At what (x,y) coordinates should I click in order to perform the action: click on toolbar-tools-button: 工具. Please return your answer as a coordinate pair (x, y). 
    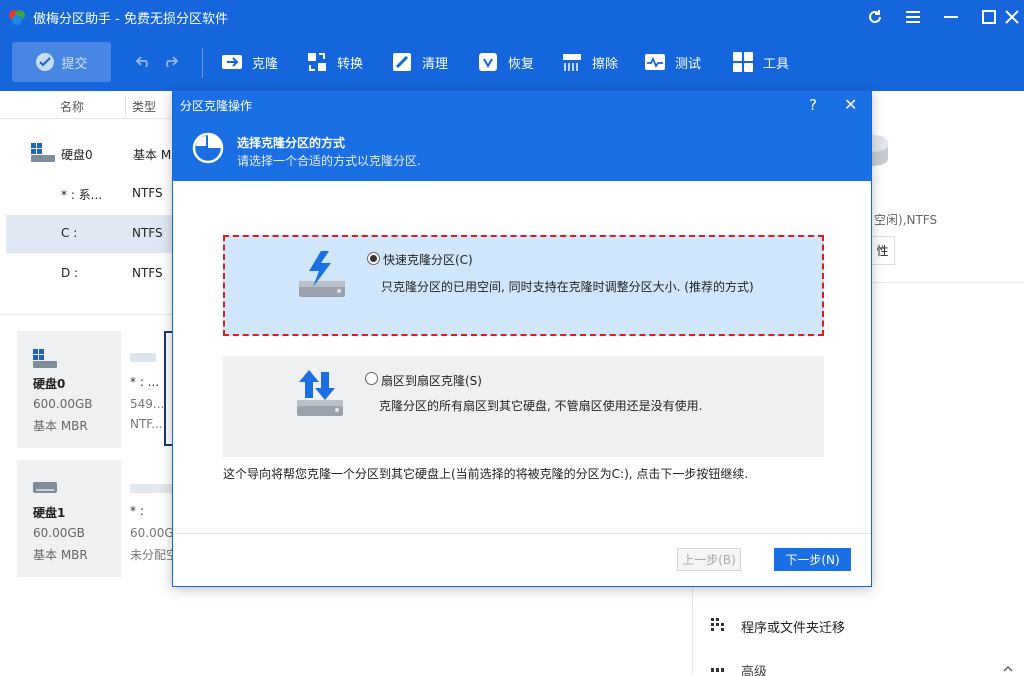
    Looking at the image, I should click on (760, 62).